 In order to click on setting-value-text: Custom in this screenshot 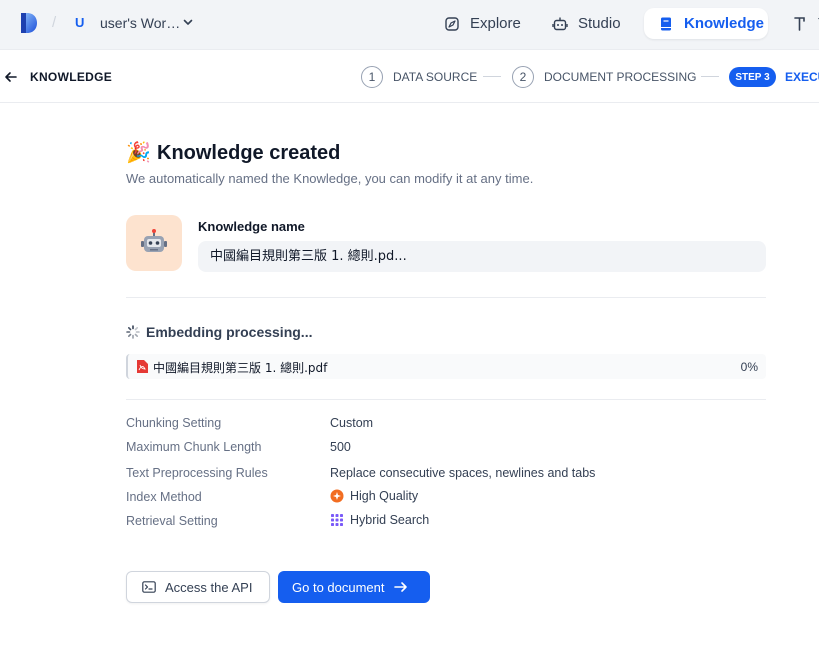, I will do `click(352, 423)`.